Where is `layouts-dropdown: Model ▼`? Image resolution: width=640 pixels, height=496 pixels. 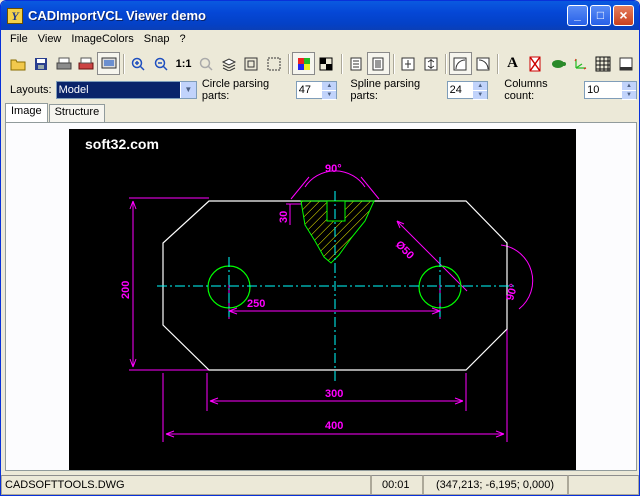 layouts-dropdown: Model ▼ is located at coordinates (126, 90).